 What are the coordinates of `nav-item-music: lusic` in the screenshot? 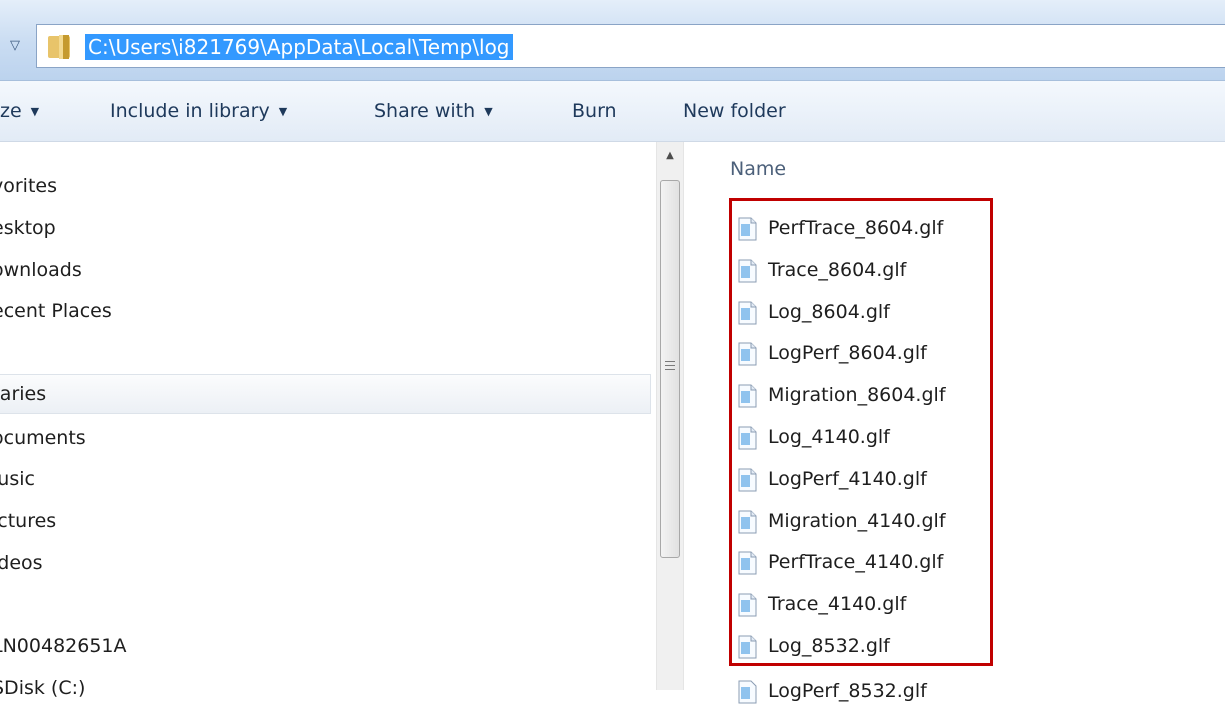 It's located at (17, 479).